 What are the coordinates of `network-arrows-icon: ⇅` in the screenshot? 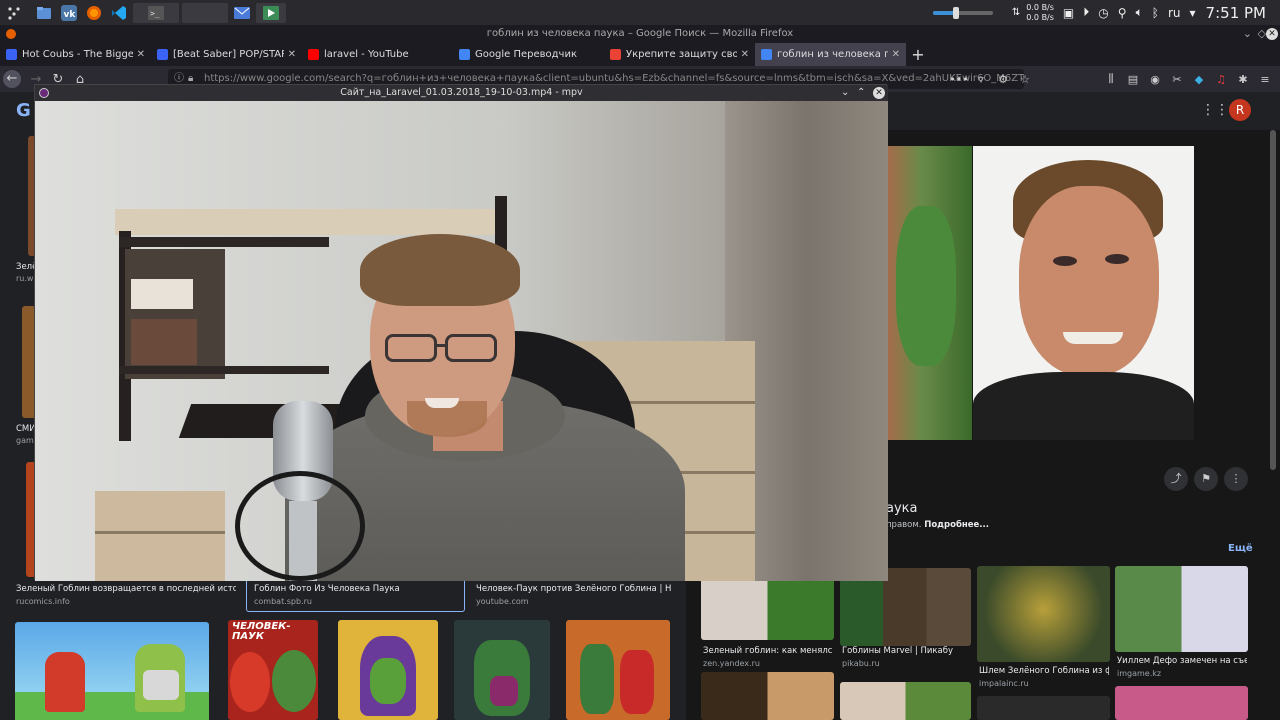 It's located at (1016, 12).